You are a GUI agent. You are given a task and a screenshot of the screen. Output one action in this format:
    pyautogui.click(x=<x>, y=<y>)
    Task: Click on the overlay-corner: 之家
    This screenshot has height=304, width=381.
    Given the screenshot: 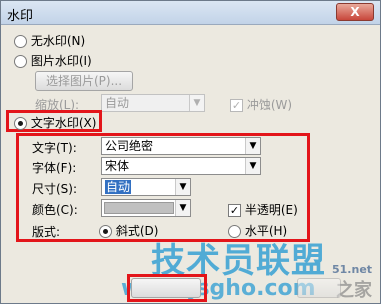 What is the action you would take?
    pyautogui.click(x=354, y=290)
    